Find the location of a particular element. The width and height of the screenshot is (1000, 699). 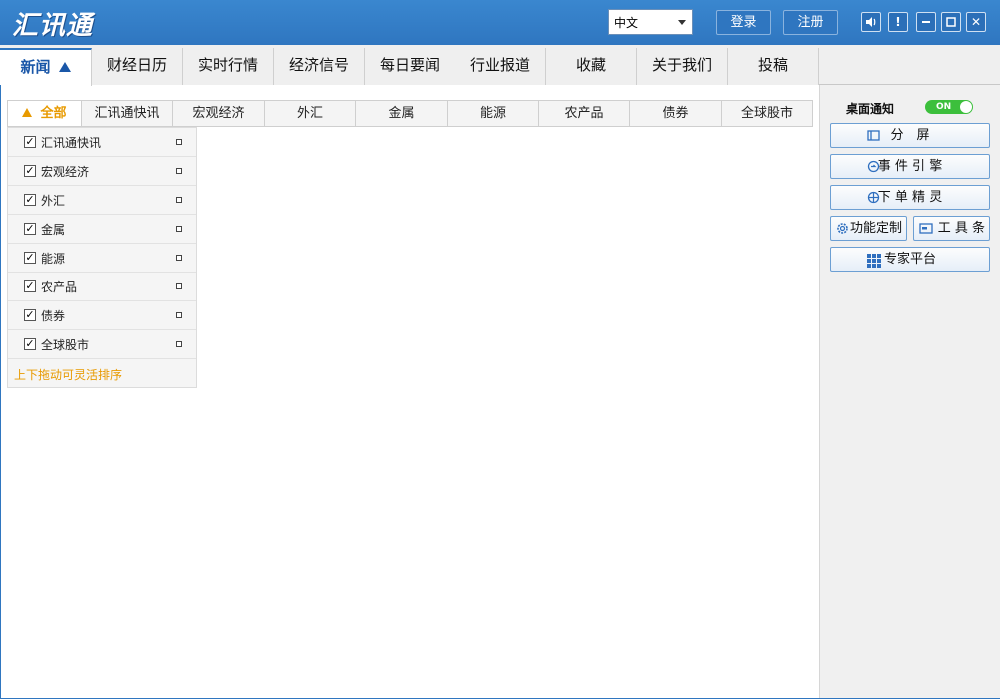

filter-item: ✓ 能源 is located at coordinates (102, 258).